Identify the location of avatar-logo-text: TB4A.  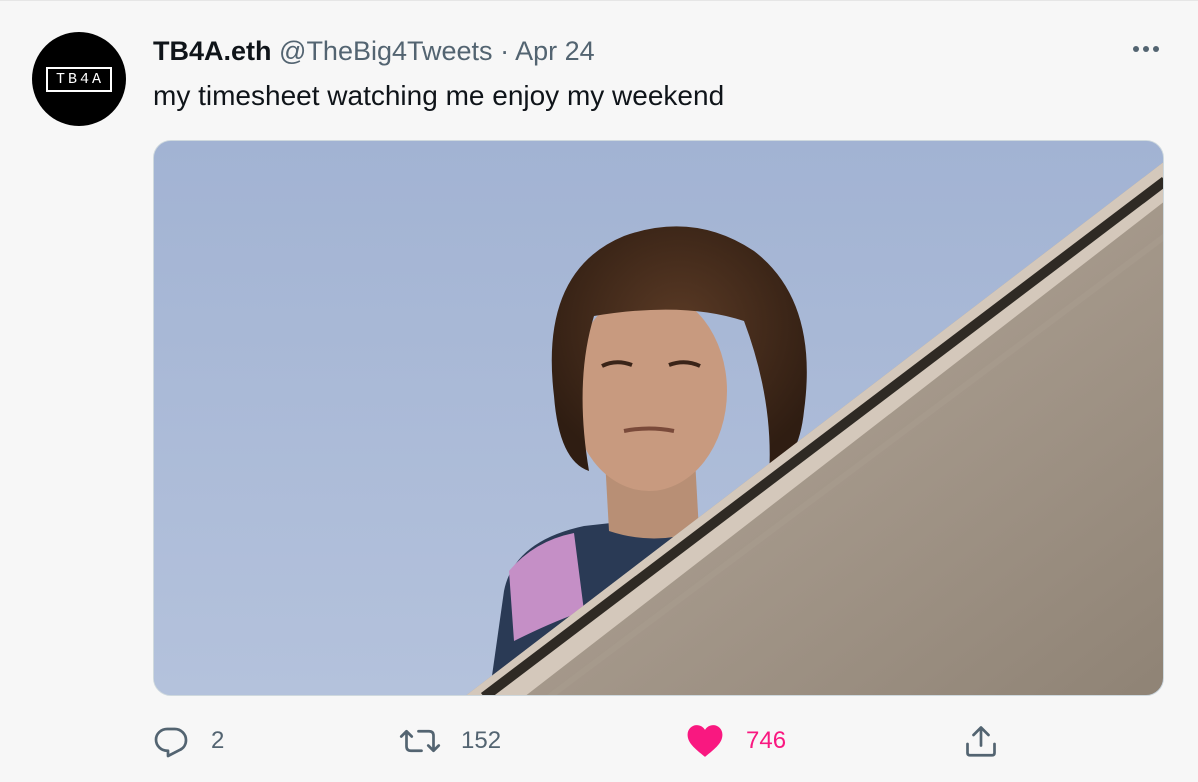
(78, 79).